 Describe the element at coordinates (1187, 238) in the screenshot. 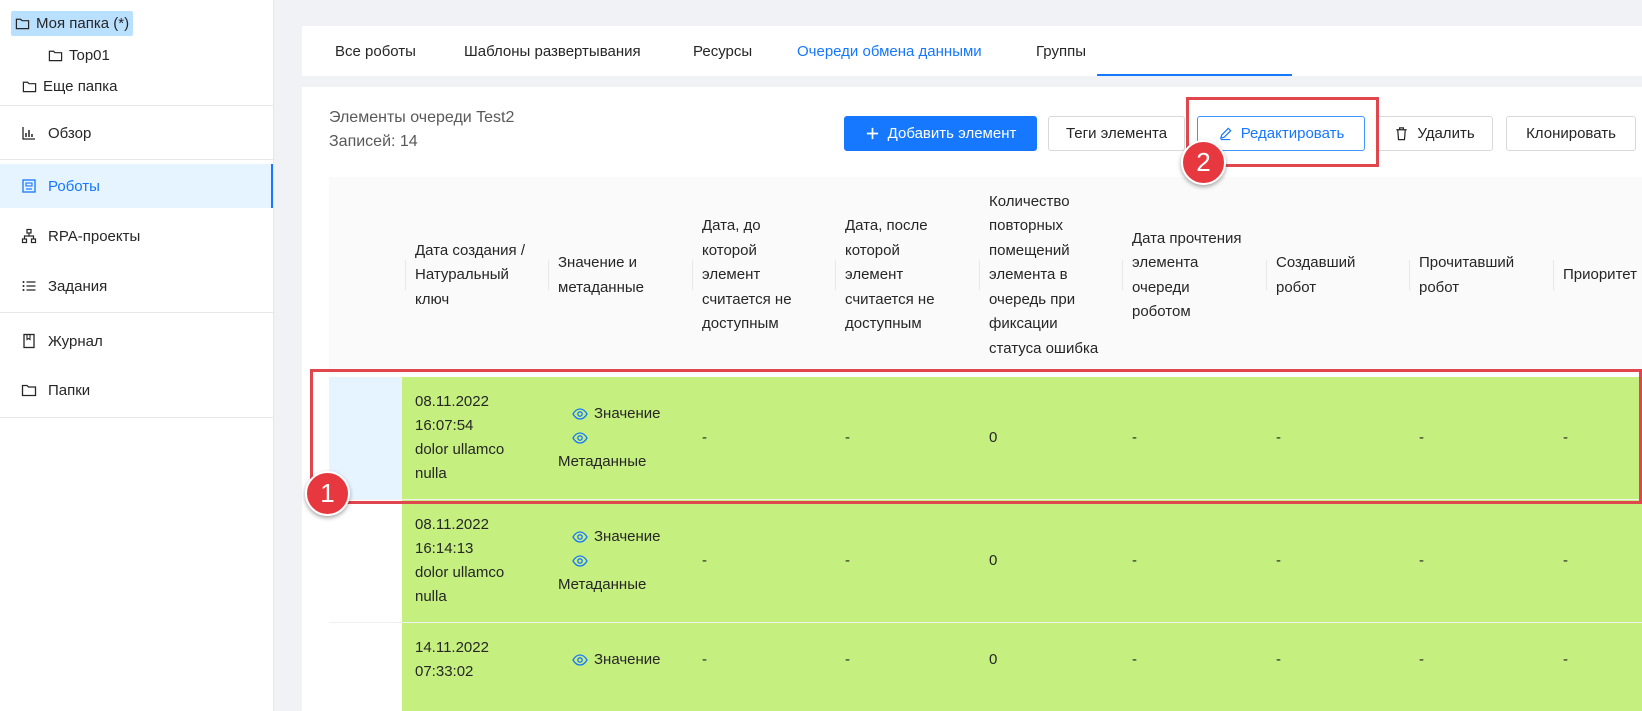

I see `header-line: Дата прочтения` at that location.